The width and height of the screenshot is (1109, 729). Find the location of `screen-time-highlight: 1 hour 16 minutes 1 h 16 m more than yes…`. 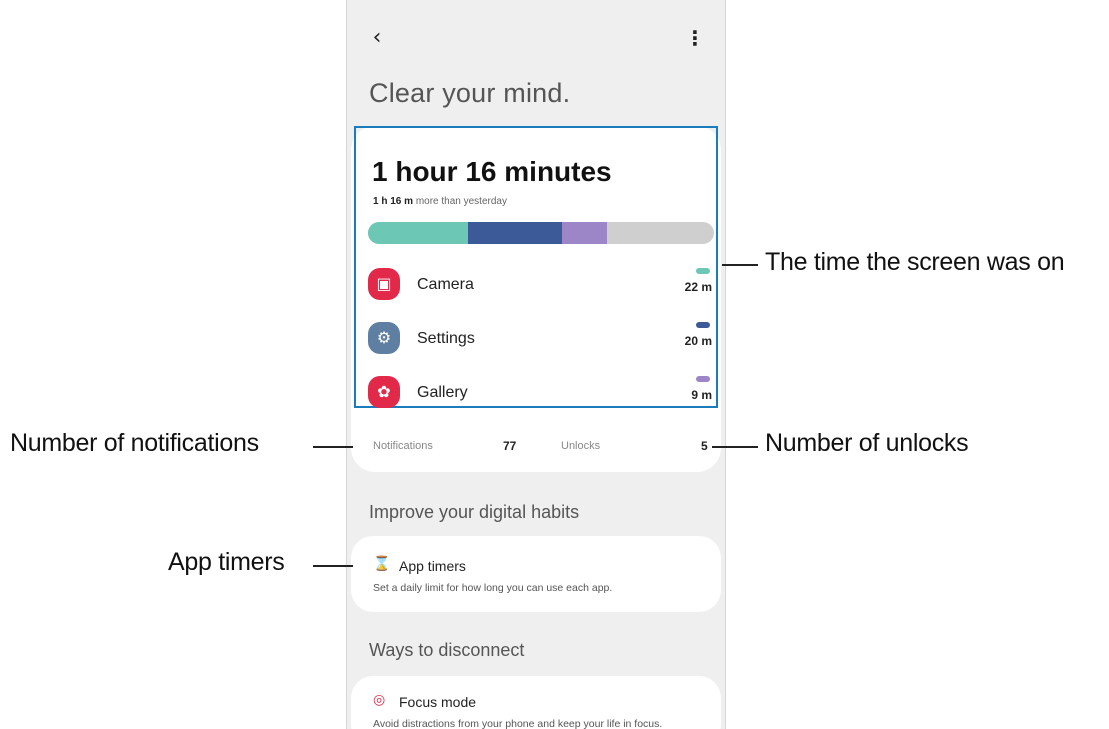

screen-time-highlight: 1 hour 16 minutes 1 h 16 m more than yes… is located at coordinates (536, 267).